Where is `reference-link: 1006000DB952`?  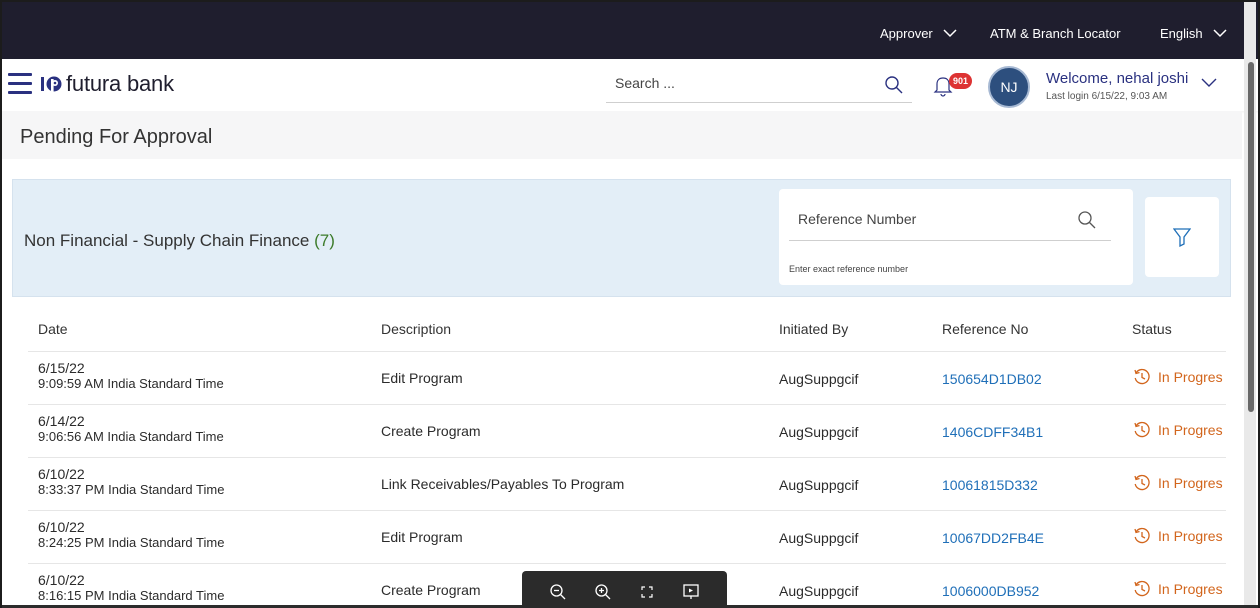 reference-link: 1006000DB952 is located at coordinates (990, 591).